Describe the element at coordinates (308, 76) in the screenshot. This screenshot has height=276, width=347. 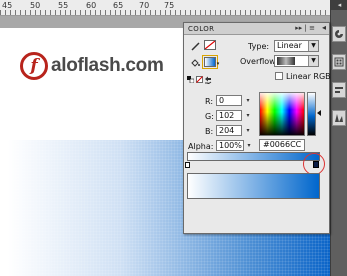
I see `linear-rgb-label: Linear RGB` at that location.